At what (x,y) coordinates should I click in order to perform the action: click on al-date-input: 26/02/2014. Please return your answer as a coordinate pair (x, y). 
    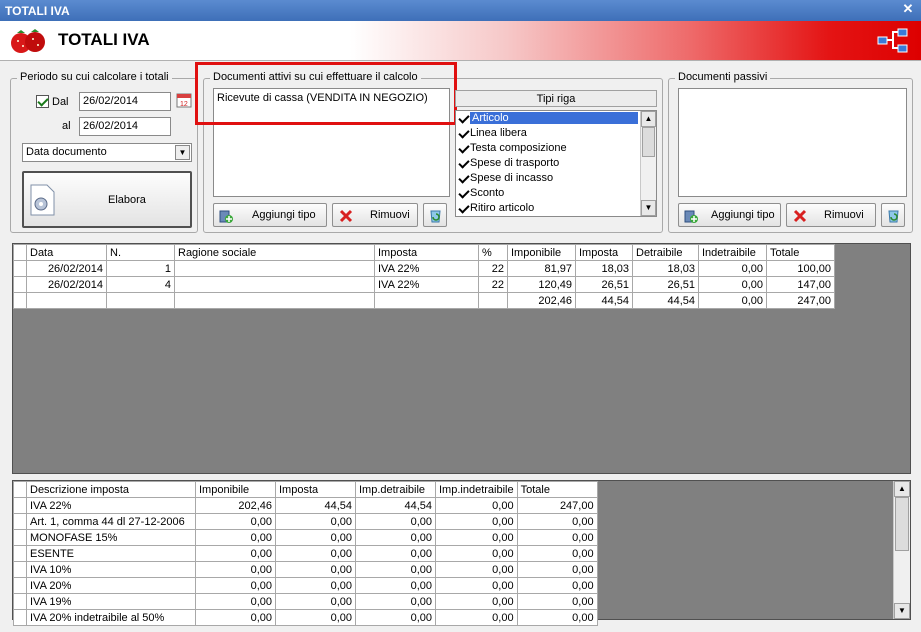
    Looking at the image, I should click on (125, 126).